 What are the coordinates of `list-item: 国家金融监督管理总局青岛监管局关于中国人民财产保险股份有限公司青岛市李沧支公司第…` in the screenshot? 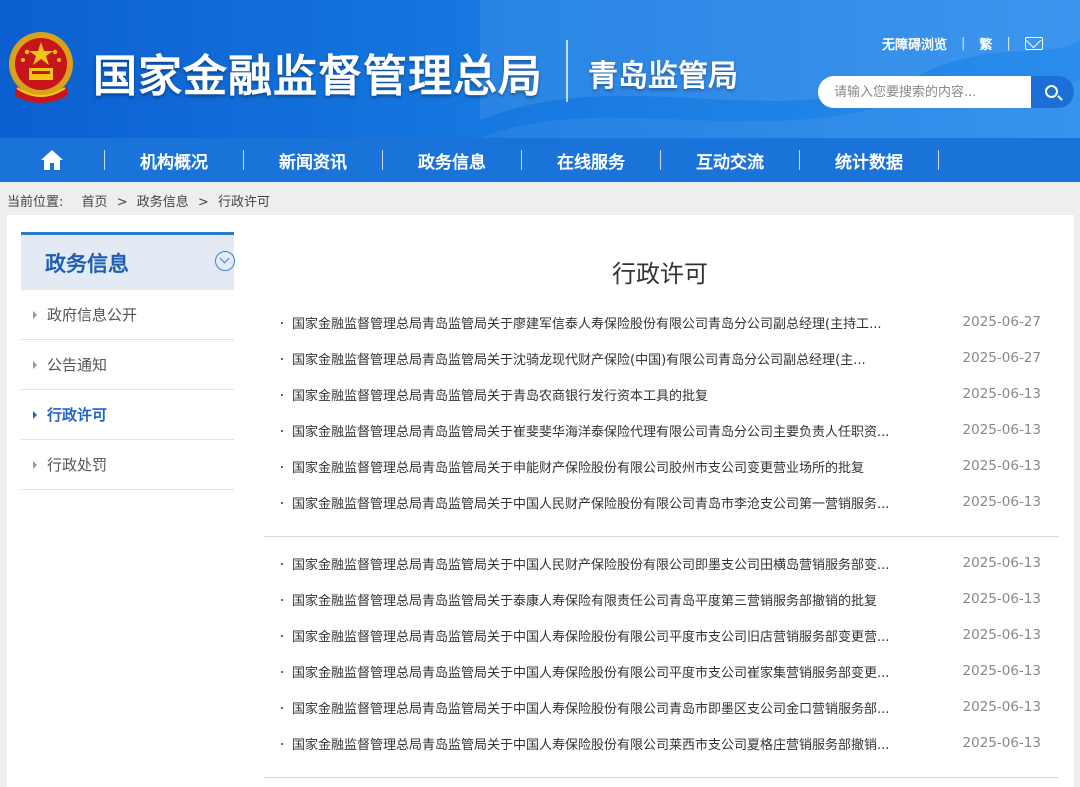 It's located at (661, 502).